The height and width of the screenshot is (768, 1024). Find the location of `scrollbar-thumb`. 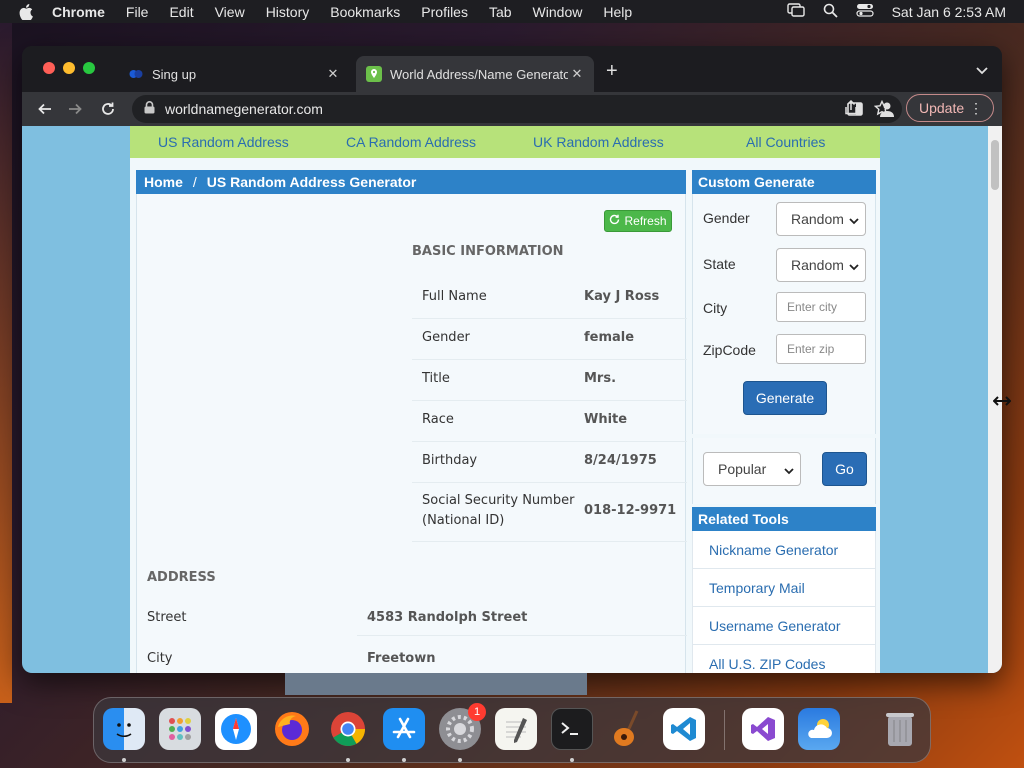

scrollbar-thumb is located at coordinates (995, 165).